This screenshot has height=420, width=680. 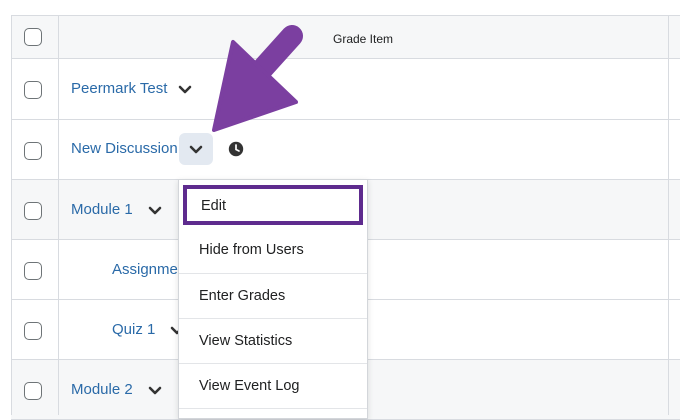 What do you see at coordinates (124, 148) in the screenshot?
I see `grade-item-link-new-discussion: New Discussion` at bounding box center [124, 148].